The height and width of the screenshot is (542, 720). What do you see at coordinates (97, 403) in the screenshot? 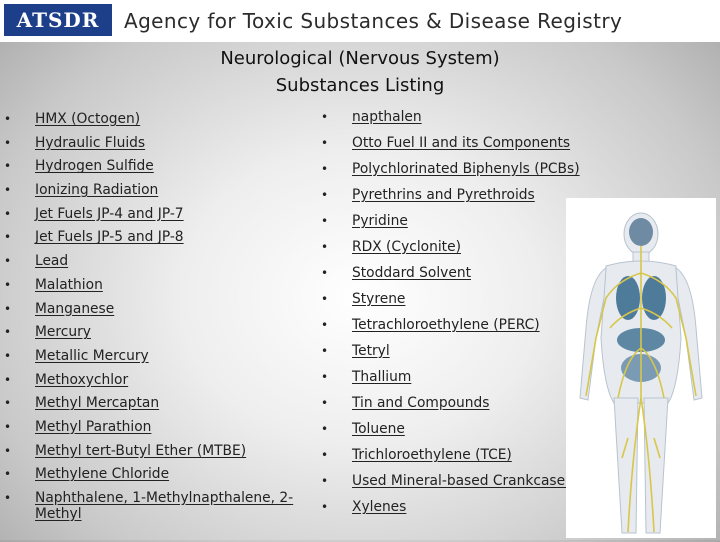
I see `substance-link: Methyl Mercaptan` at bounding box center [97, 403].